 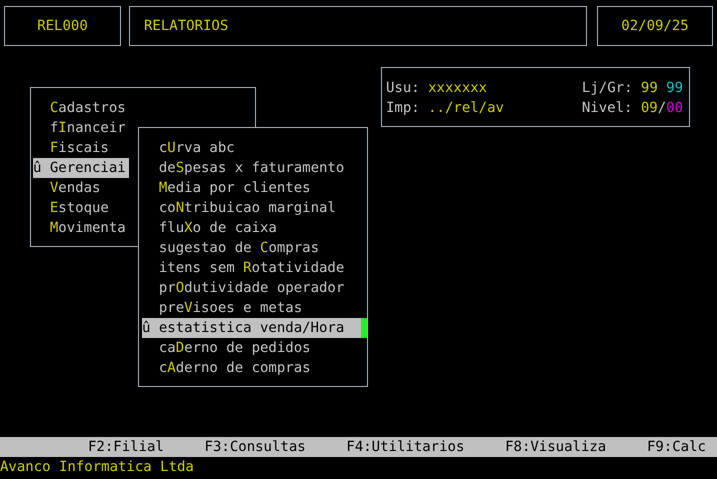 I want to click on submenu-item: fluXo de caixa, so click(x=252, y=228).